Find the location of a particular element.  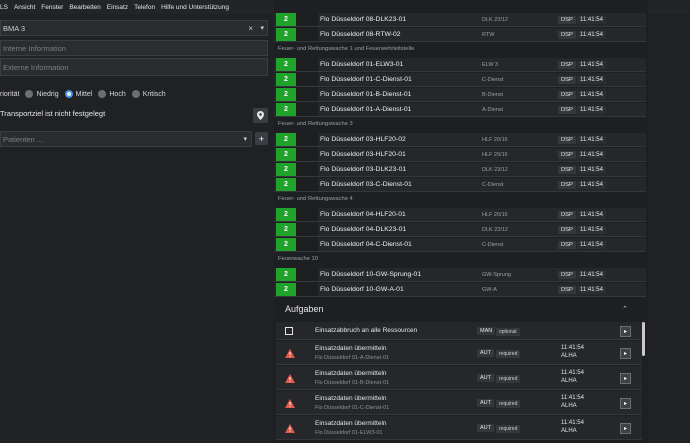

arrow-right-icon: ▸ is located at coordinates (625, 403).